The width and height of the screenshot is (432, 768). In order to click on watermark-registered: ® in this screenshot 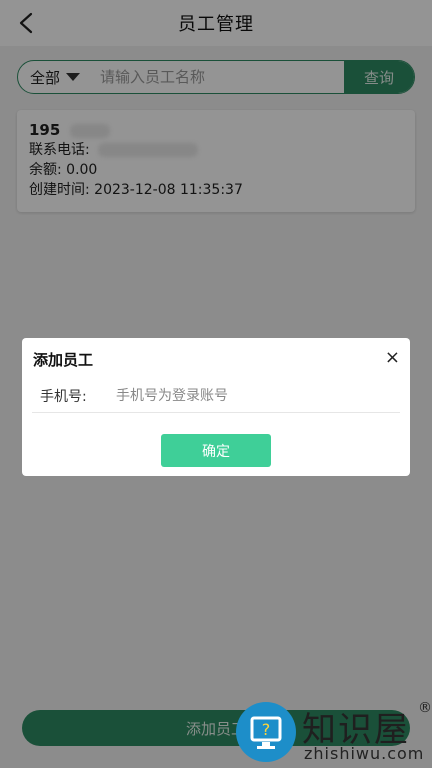, I will do `click(425, 708)`.